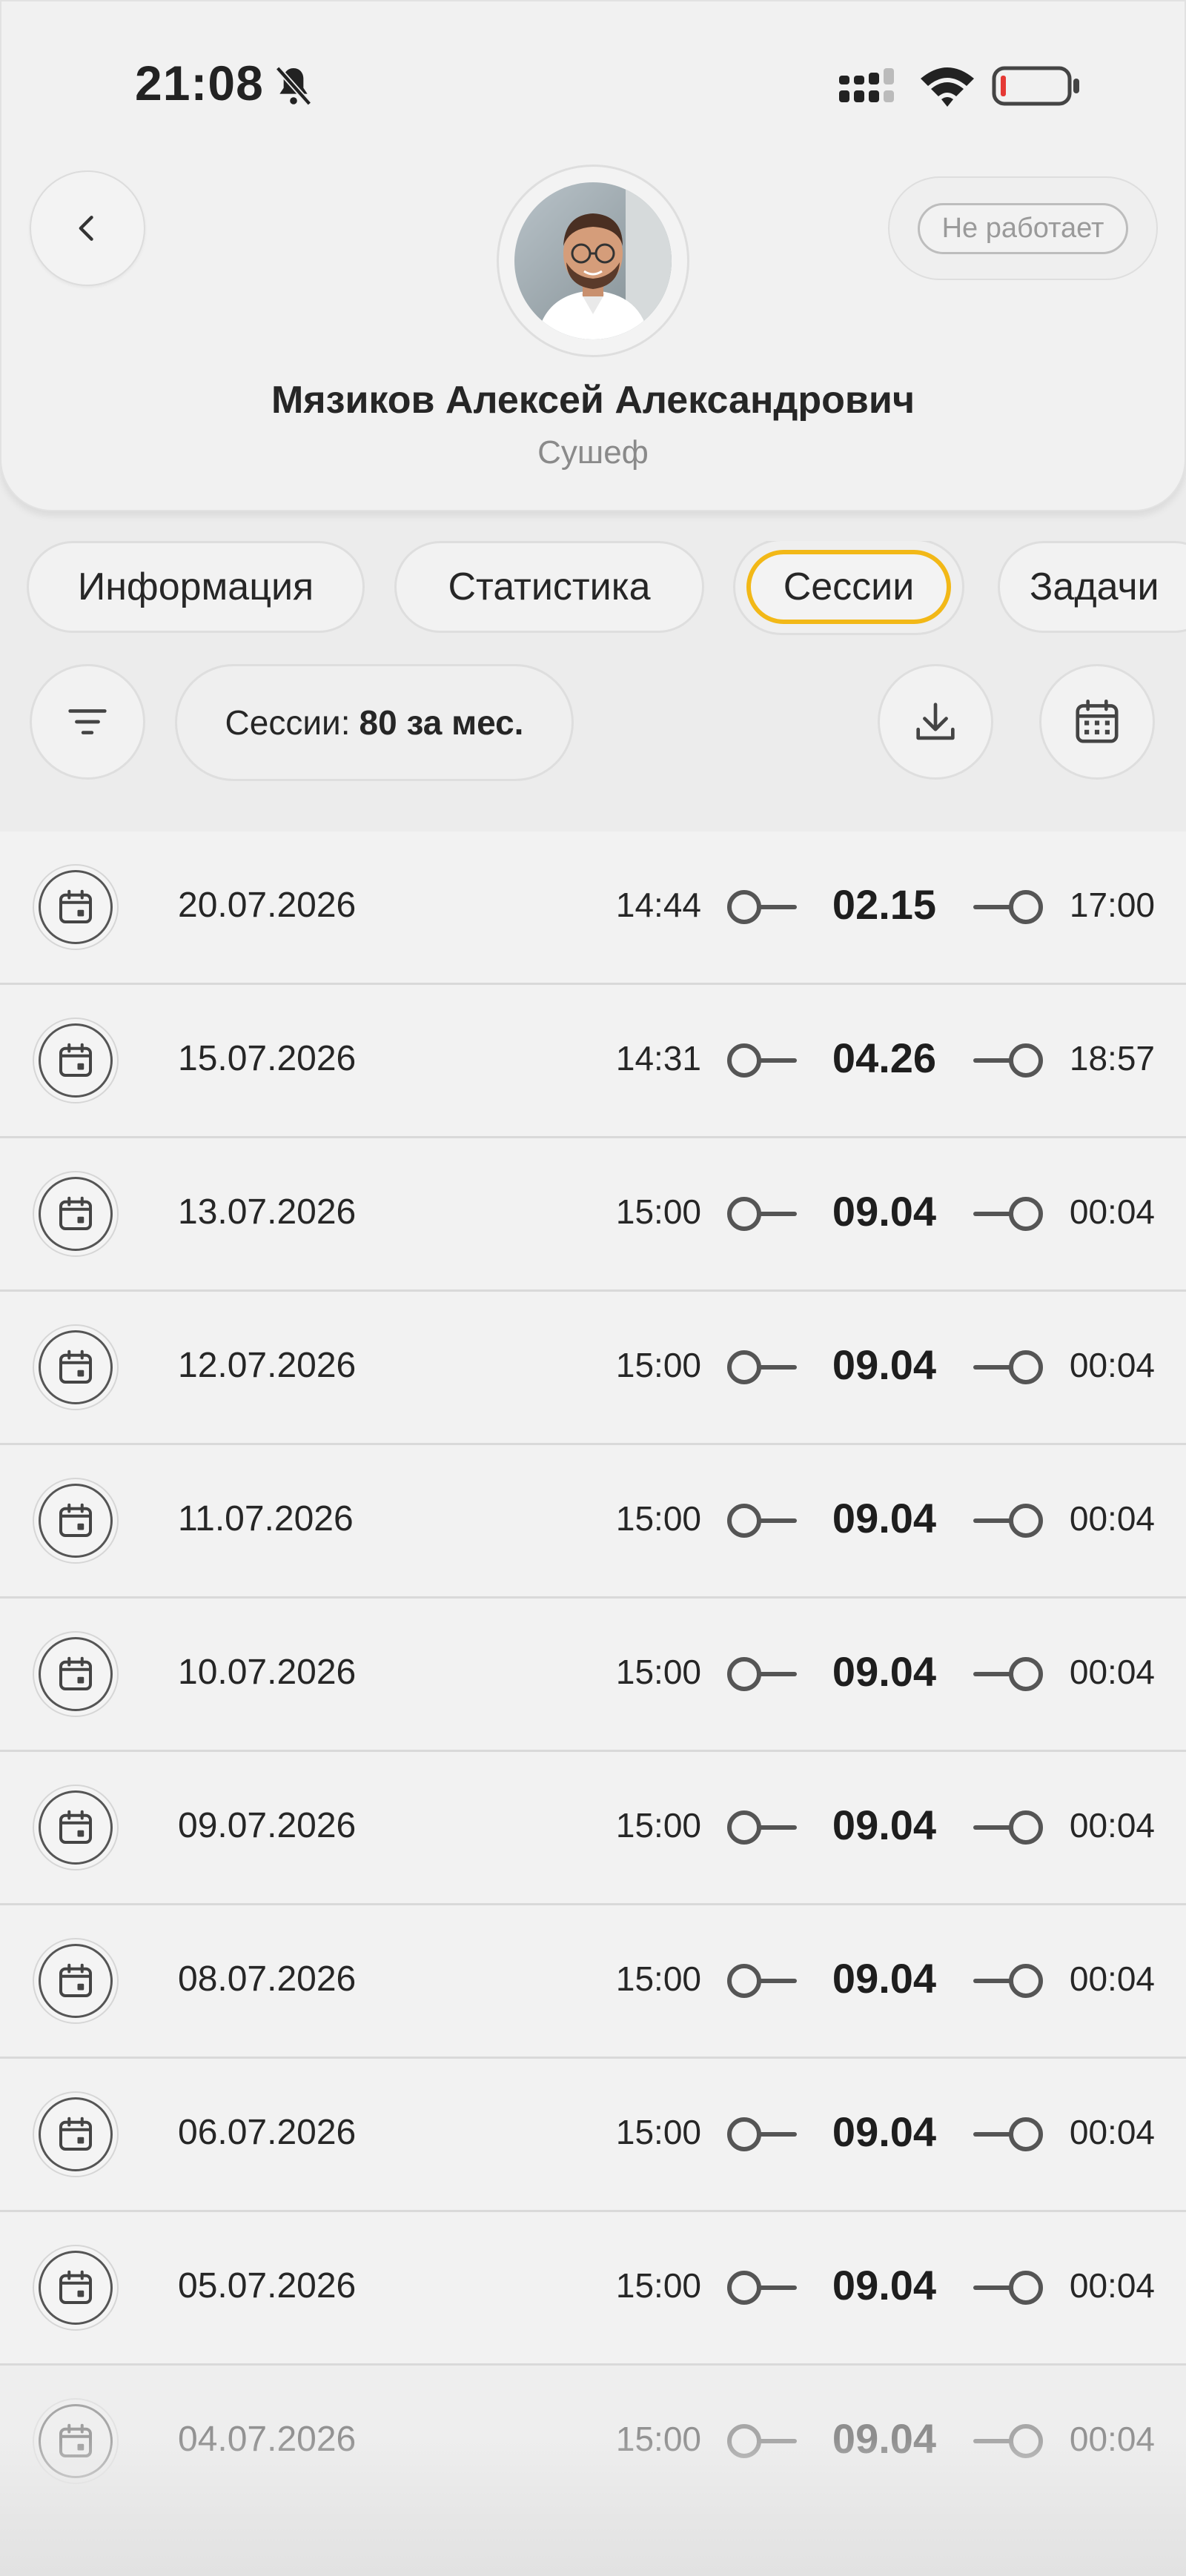  What do you see at coordinates (593, 1368) in the screenshot?
I see `session-row: 12.07.2026 15:00 09.04 00:04` at bounding box center [593, 1368].